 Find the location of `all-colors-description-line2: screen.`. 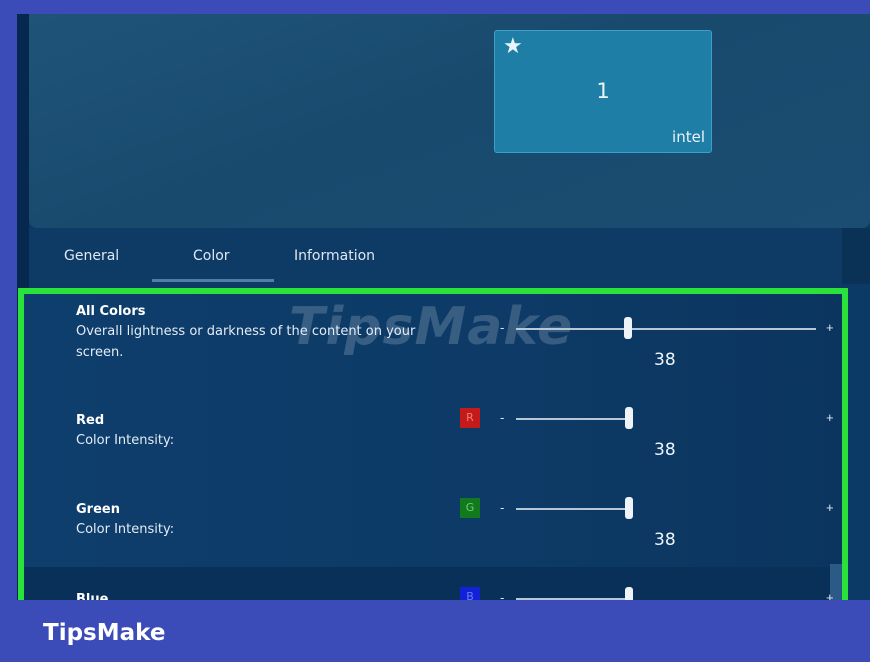

all-colors-description-line2: screen. is located at coordinates (100, 352).